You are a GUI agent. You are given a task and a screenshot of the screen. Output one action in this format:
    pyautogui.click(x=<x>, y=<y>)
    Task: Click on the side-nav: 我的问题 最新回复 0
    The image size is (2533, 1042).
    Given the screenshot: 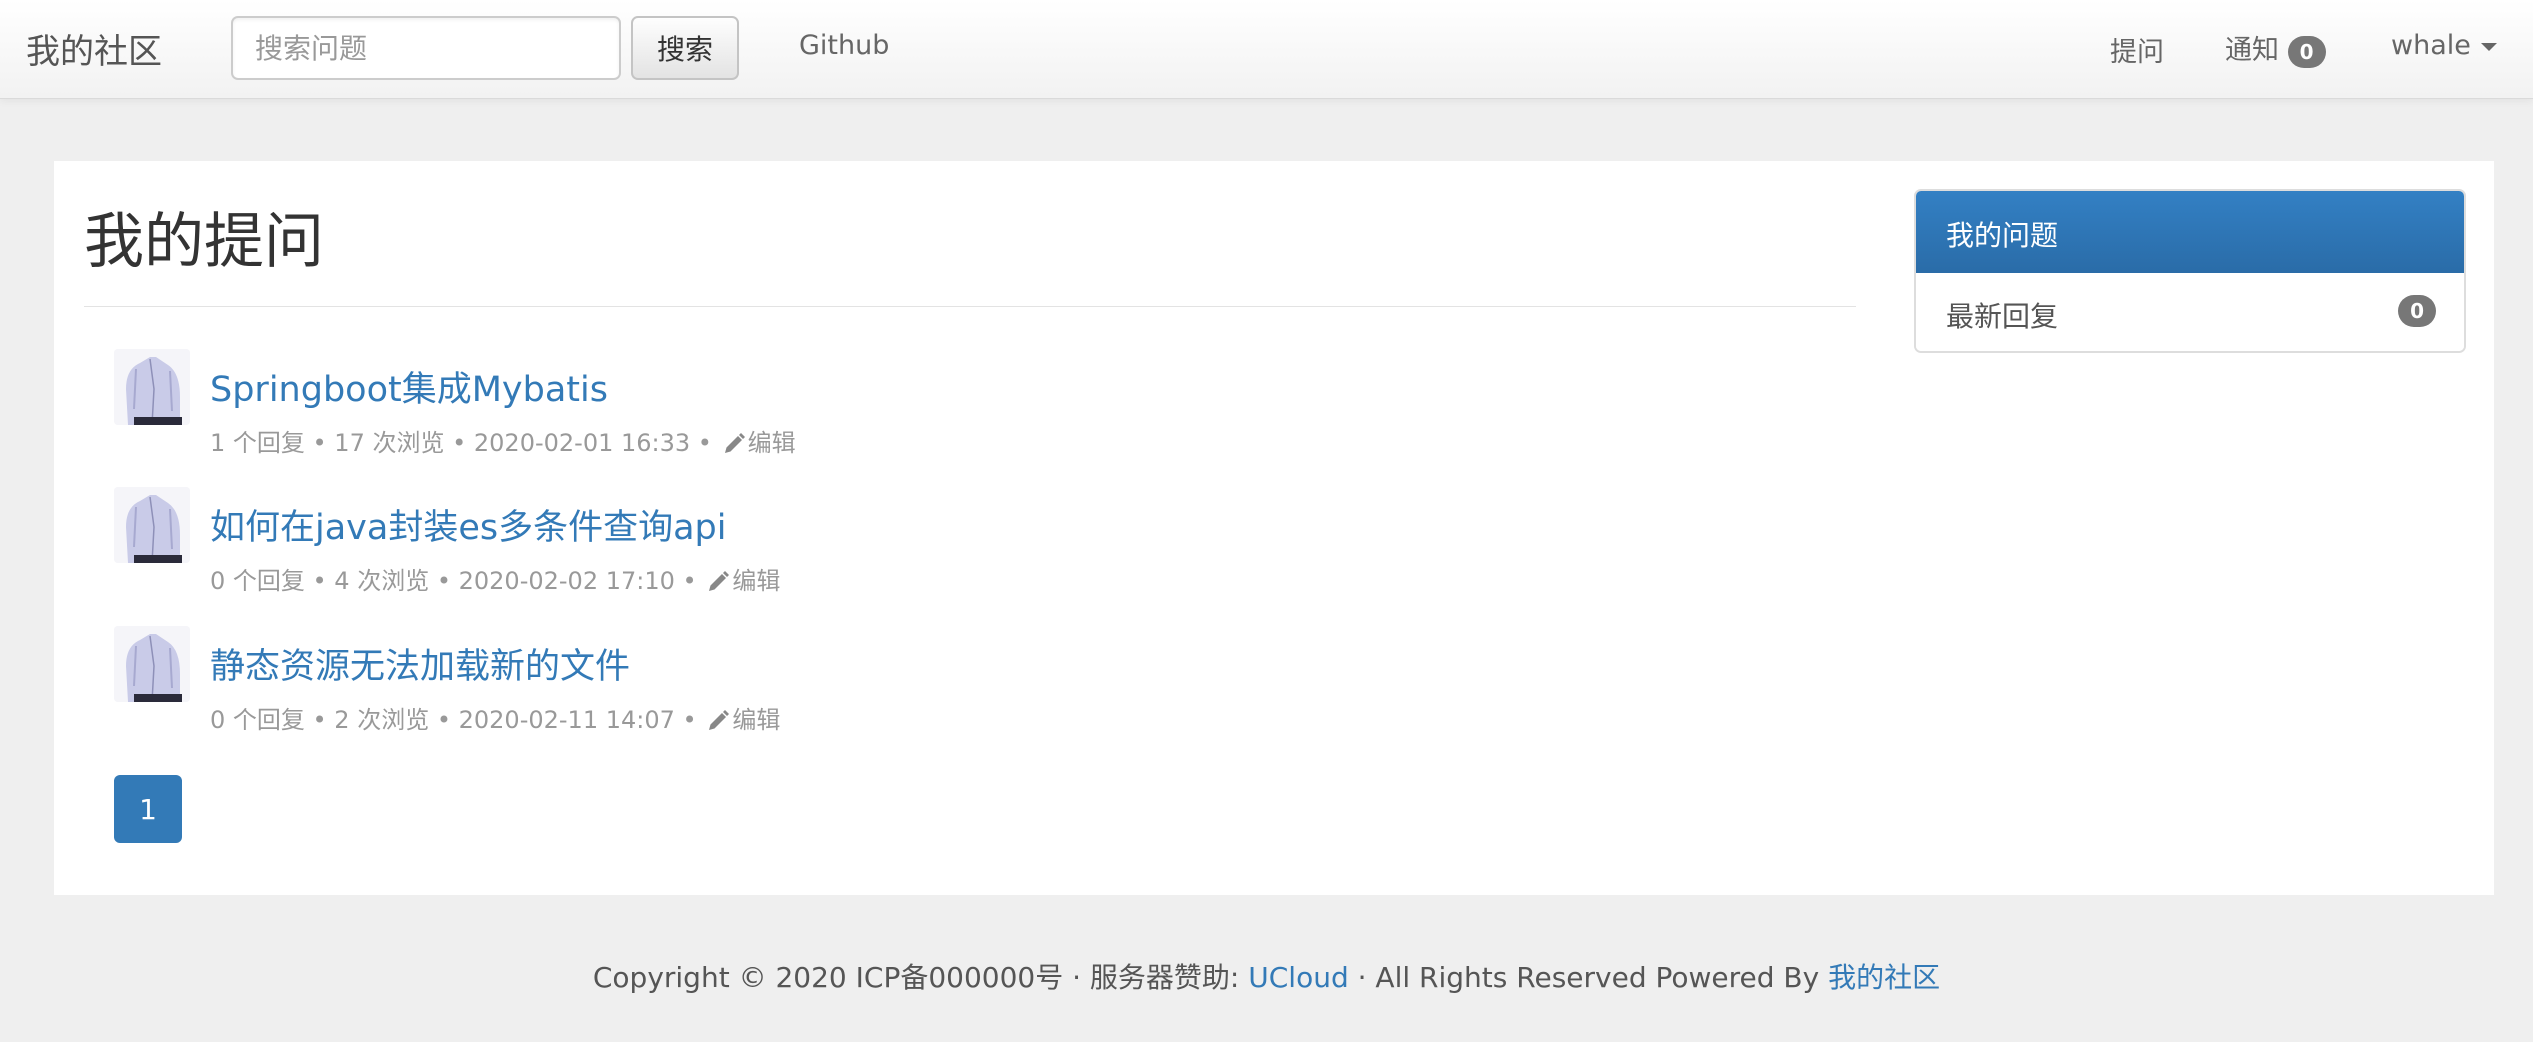 What is the action you would take?
    pyautogui.click(x=2190, y=271)
    